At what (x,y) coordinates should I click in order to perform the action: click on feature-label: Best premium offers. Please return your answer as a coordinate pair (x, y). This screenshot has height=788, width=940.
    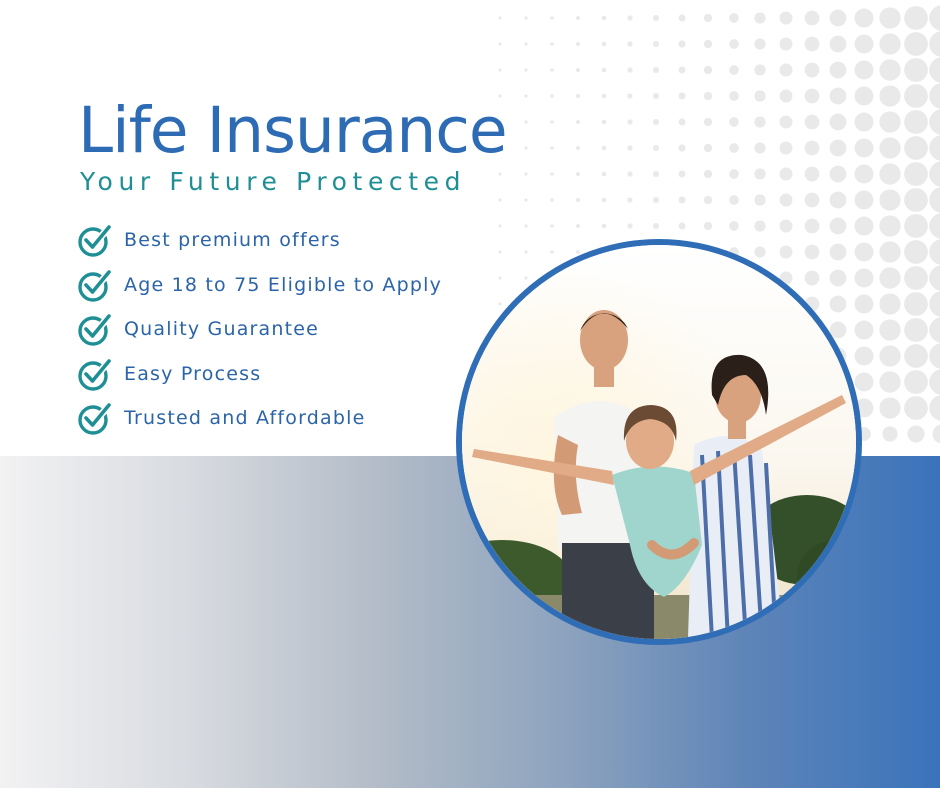
    Looking at the image, I should click on (232, 240).